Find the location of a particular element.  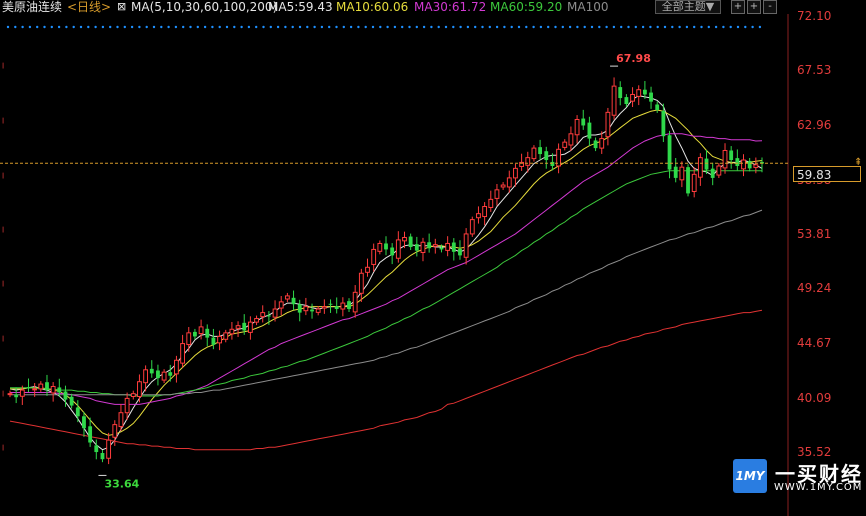

y-tick-label: 44.67 is located at coordinates (814, 342).